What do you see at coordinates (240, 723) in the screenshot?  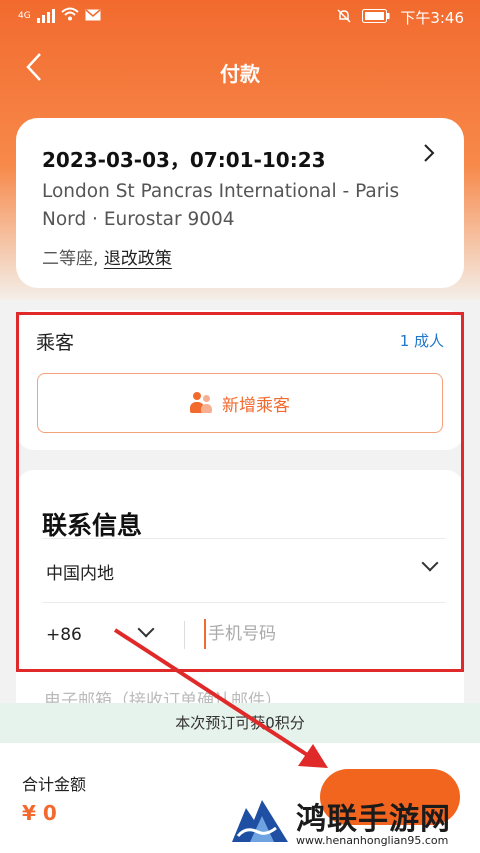 I see `points-notice: 本次预订可获0积分` at bounding box center [240, 723].